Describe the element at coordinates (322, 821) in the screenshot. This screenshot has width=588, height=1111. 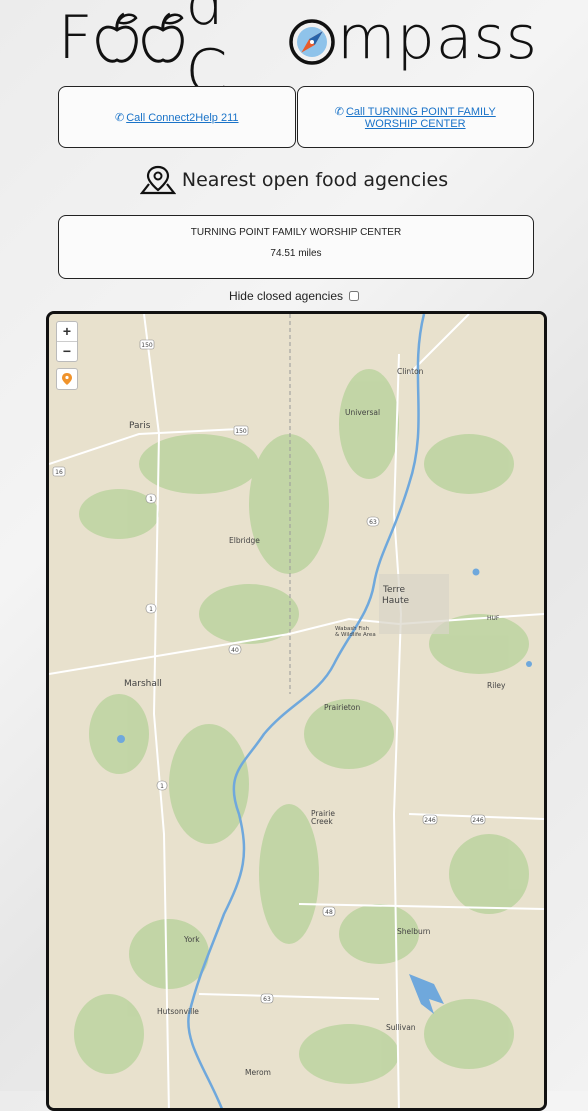
I see `place-creek: Creek` at that location.